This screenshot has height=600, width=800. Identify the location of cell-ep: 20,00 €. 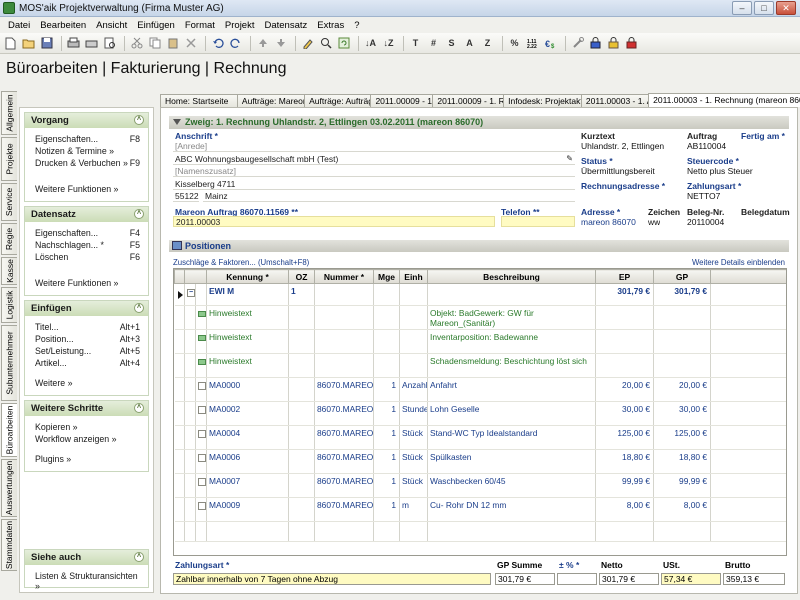
(624, 389).